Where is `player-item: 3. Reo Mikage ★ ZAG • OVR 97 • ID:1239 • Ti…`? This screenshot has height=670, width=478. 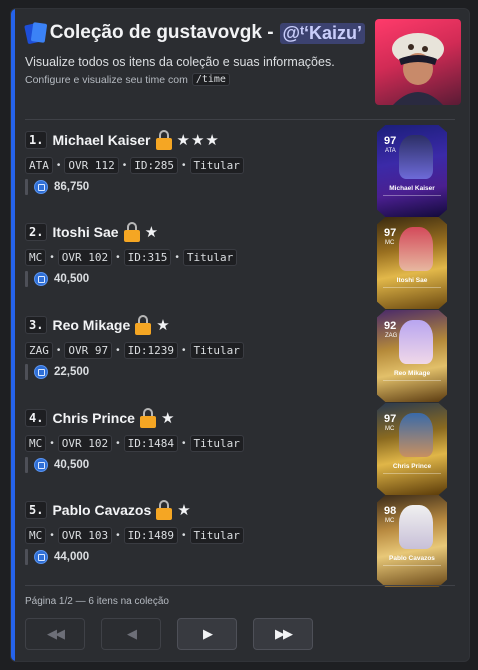 player-item: 3. Reo Mikage ★ ZAG • OVR 97 • ID:1239 • Ti… is located at coordinates (240, 356).